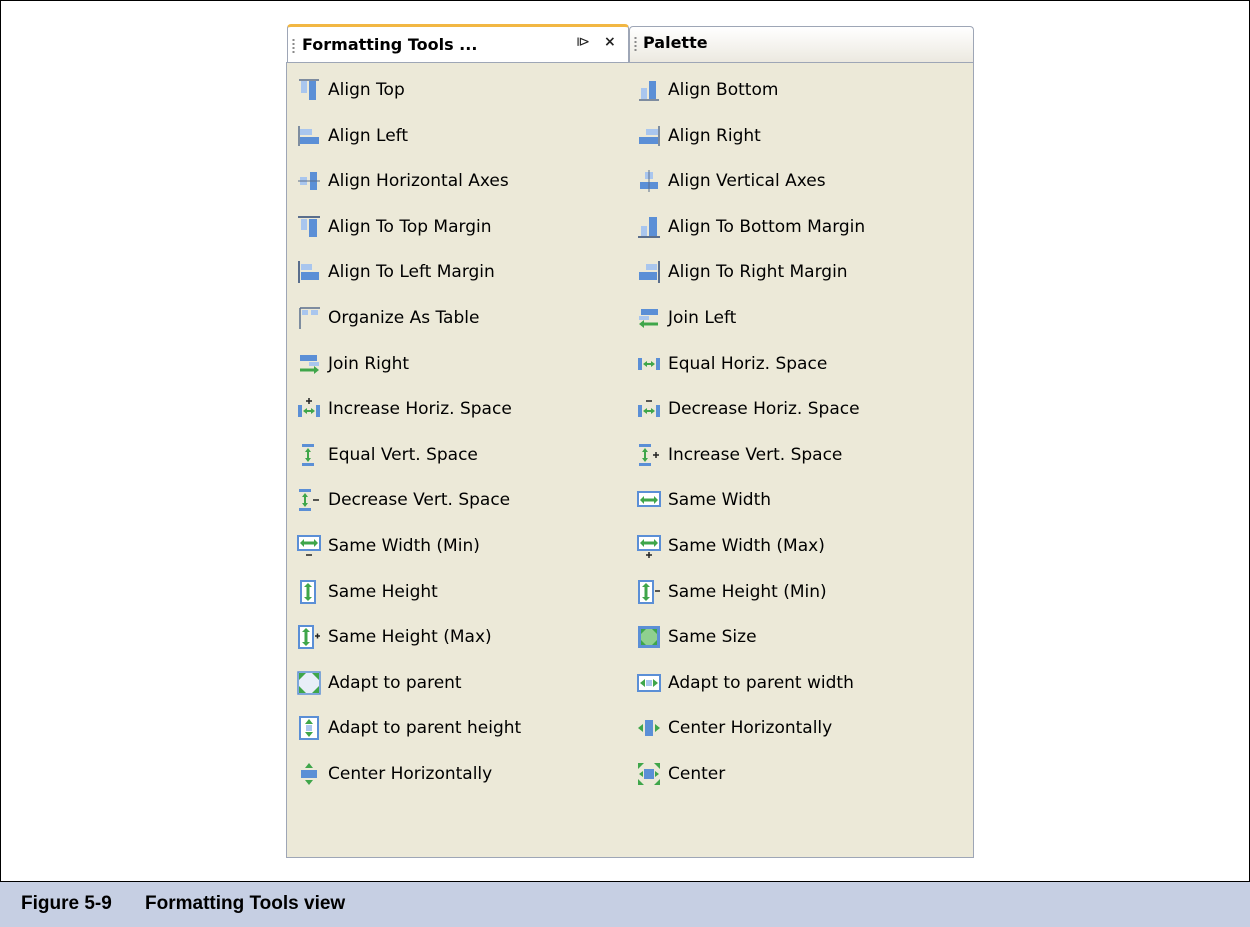 This screenshot has width=1250, height=927. What do you see at coordinates (755, 454) in the screenshot?
I see `tool-label: Increase Vert. Space` at bounding box center [755, 454].